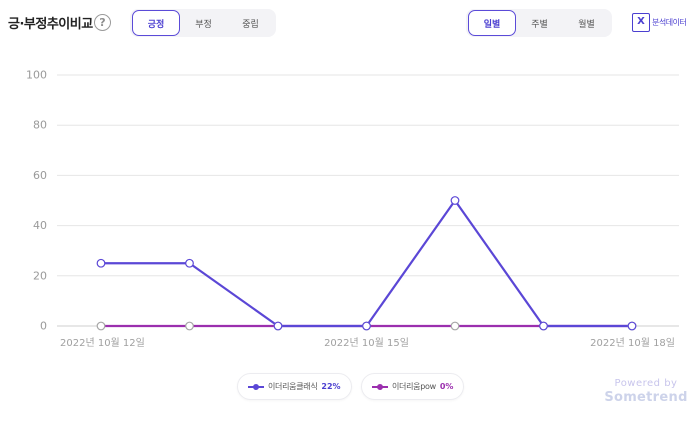 The width and height of the screenshot is (700, 423). What do you see at coordinates (102, 343) in the screenshot?
I see `x-tick-label: 2022년 10월 12일` at bounding box center [102, 343].